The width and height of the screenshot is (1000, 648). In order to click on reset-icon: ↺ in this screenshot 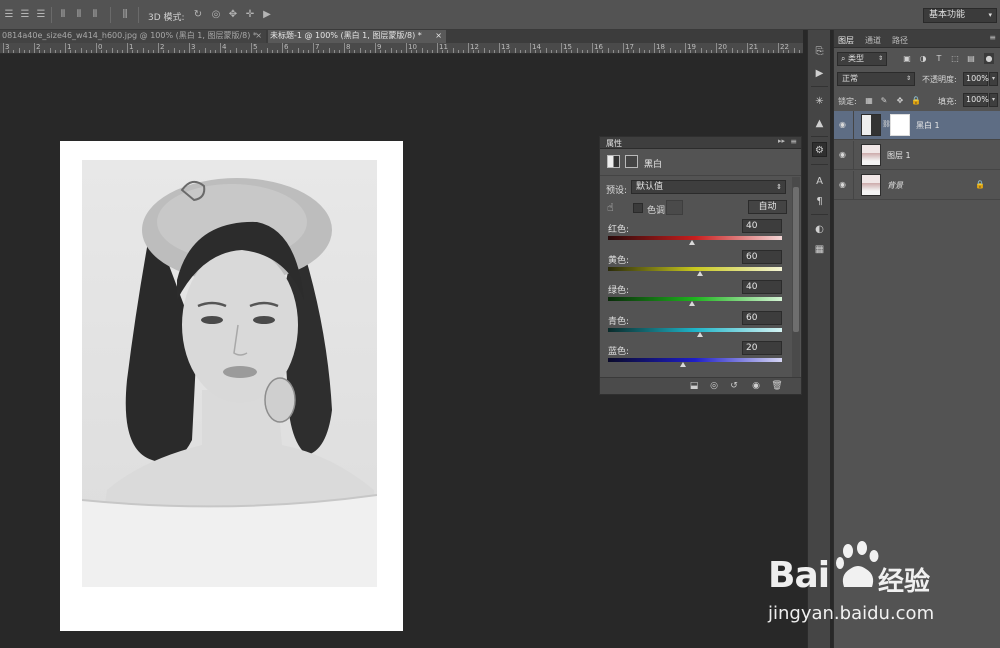, I will do `click(734, 386)`.